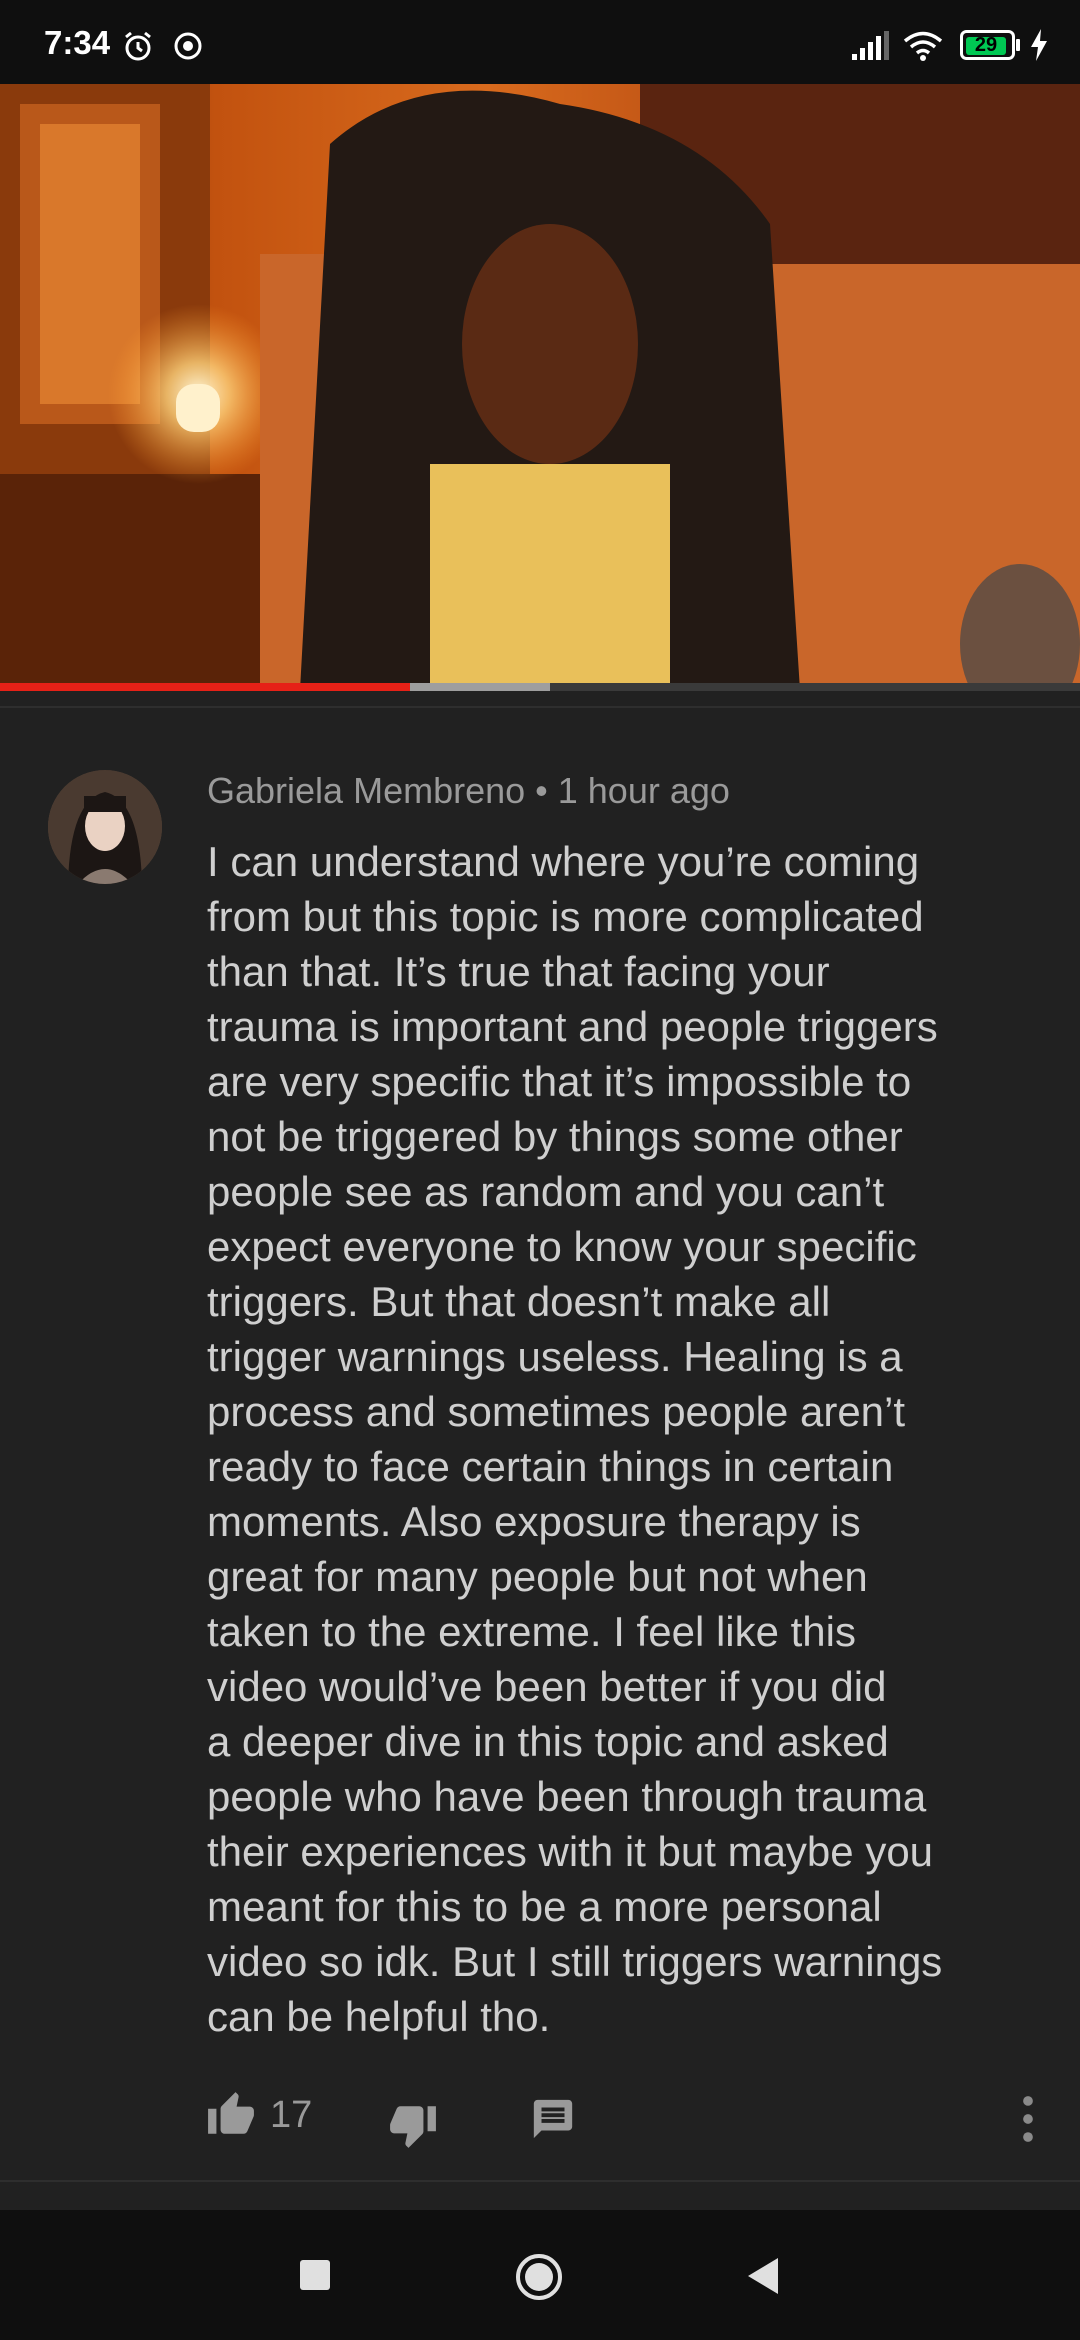  What do you see at coordinates (77, 42) in the screenshot?
I see `status-time: 7:34` at bounding box center [77, 42].